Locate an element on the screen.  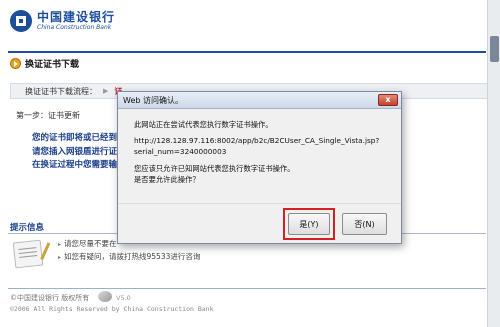
notice-line: 您的证书即将或已经到 is located at coordinates (75, 138).